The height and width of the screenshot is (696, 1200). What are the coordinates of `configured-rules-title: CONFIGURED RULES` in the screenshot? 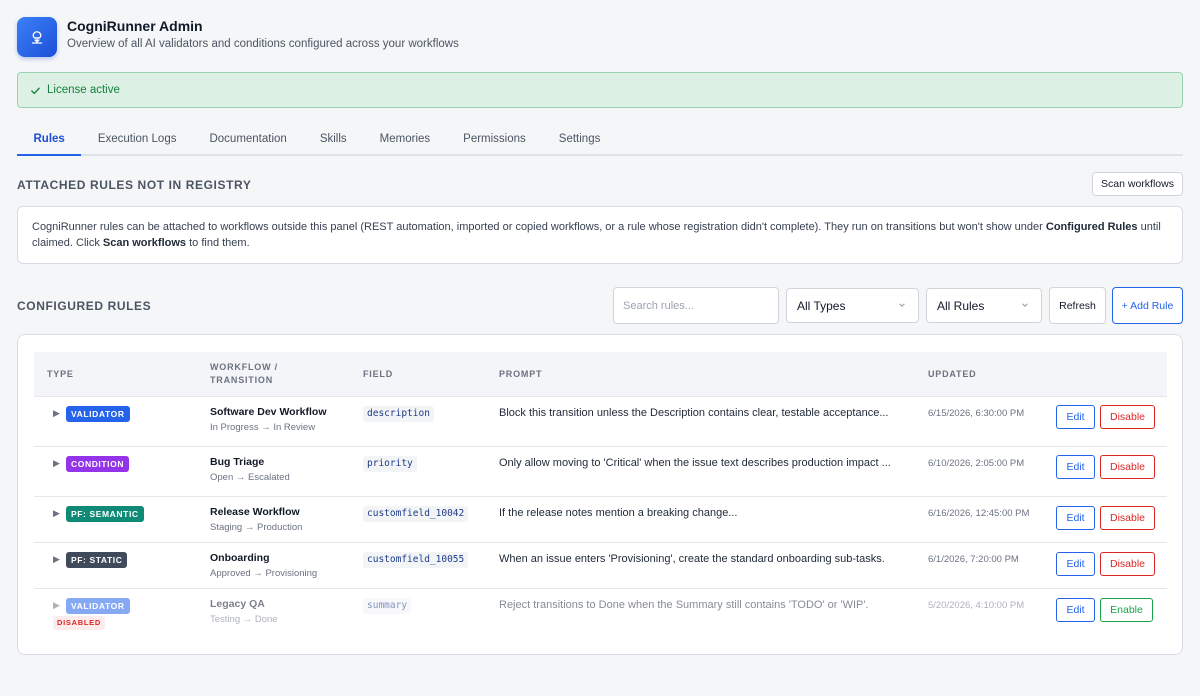 It's located at (84, 306).